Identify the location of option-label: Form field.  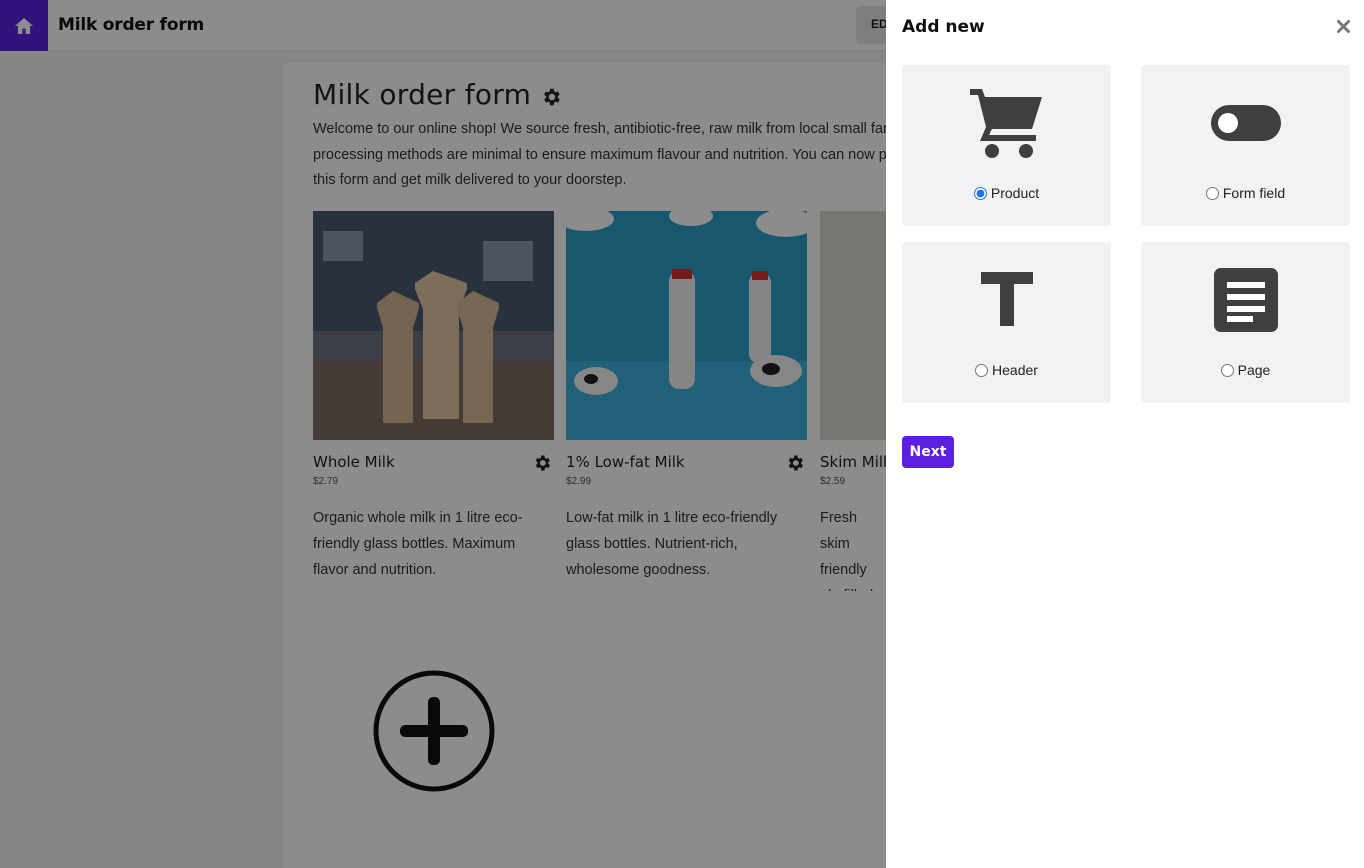
(1254, 193).